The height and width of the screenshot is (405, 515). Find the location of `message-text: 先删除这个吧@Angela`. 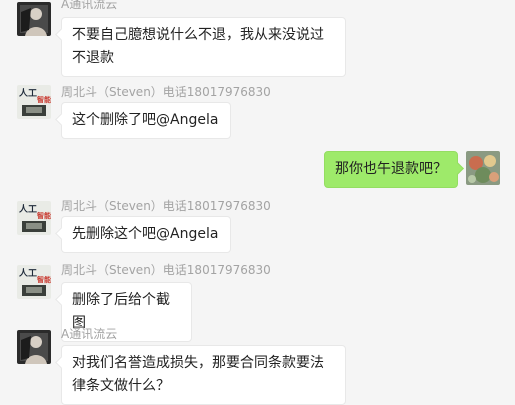

message-text: 先删除这个吧@Angela is located at coordinates (145, 234).